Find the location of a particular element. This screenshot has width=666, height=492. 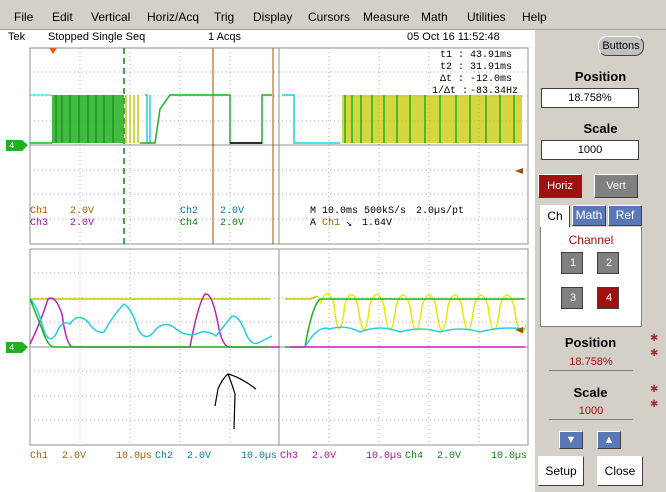

bottom-ch4-time: 10.0µs is located at coordinates (509, 456).